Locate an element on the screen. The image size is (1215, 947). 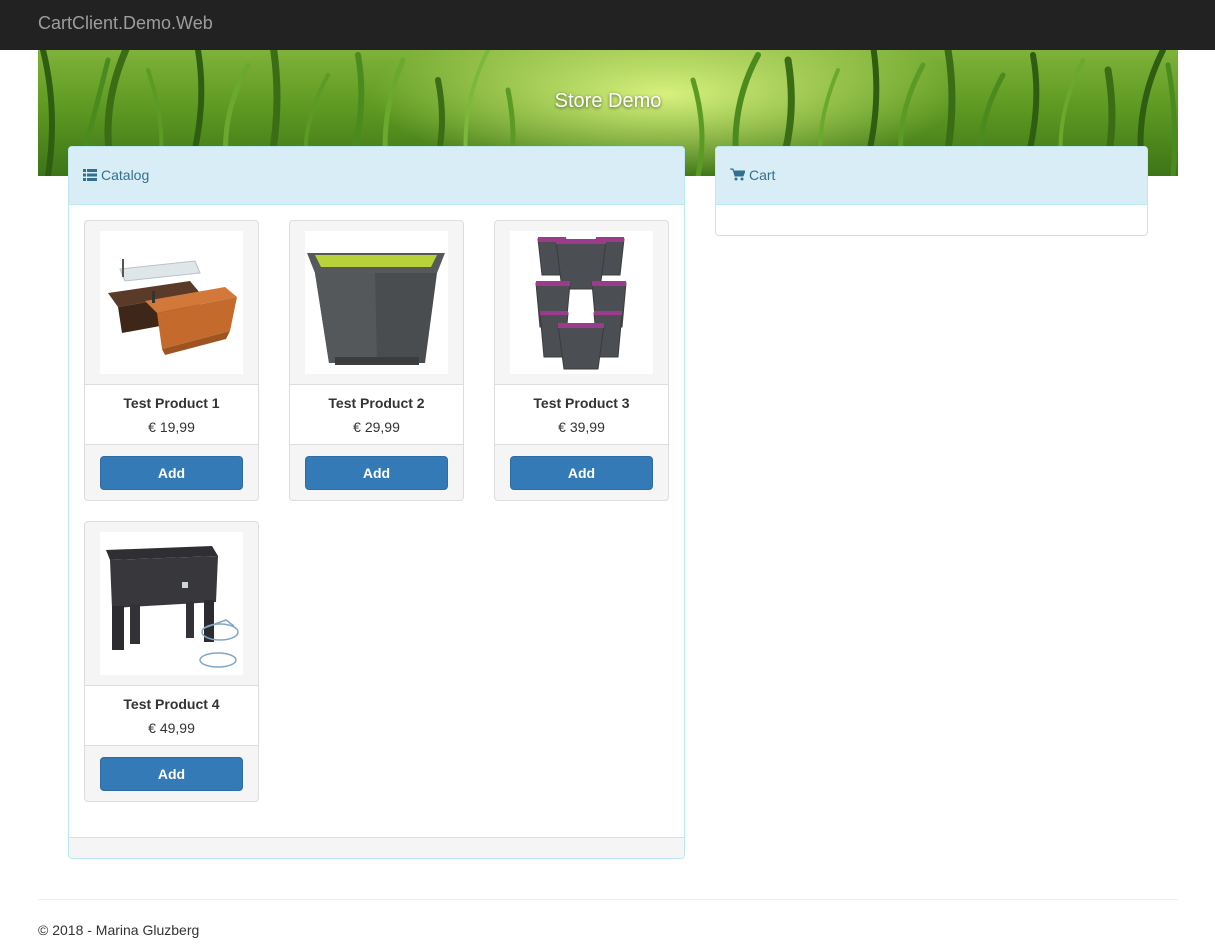
product-card: Test Product 1 € 19,99 Add is located at coordinates (171, 360).